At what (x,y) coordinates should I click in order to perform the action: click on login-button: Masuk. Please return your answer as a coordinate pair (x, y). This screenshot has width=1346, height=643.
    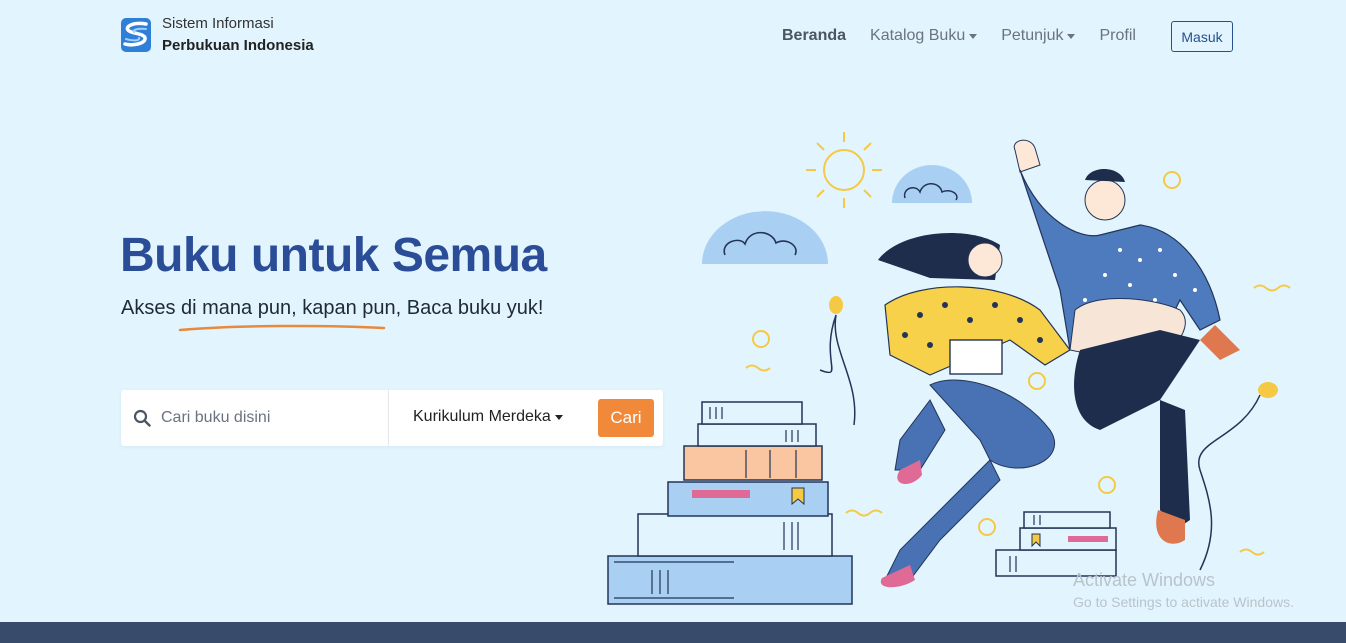
    Looking at the image, I should click on (1202, 36).